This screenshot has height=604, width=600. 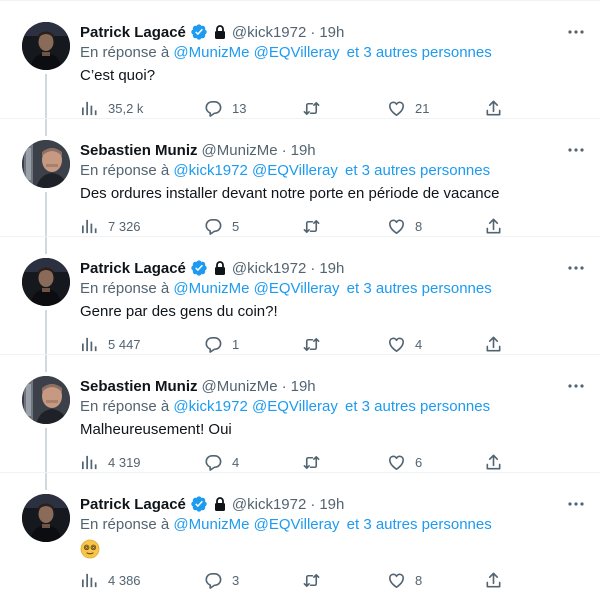 I want to click on reply-count: 5, so click(x=236, y=226).